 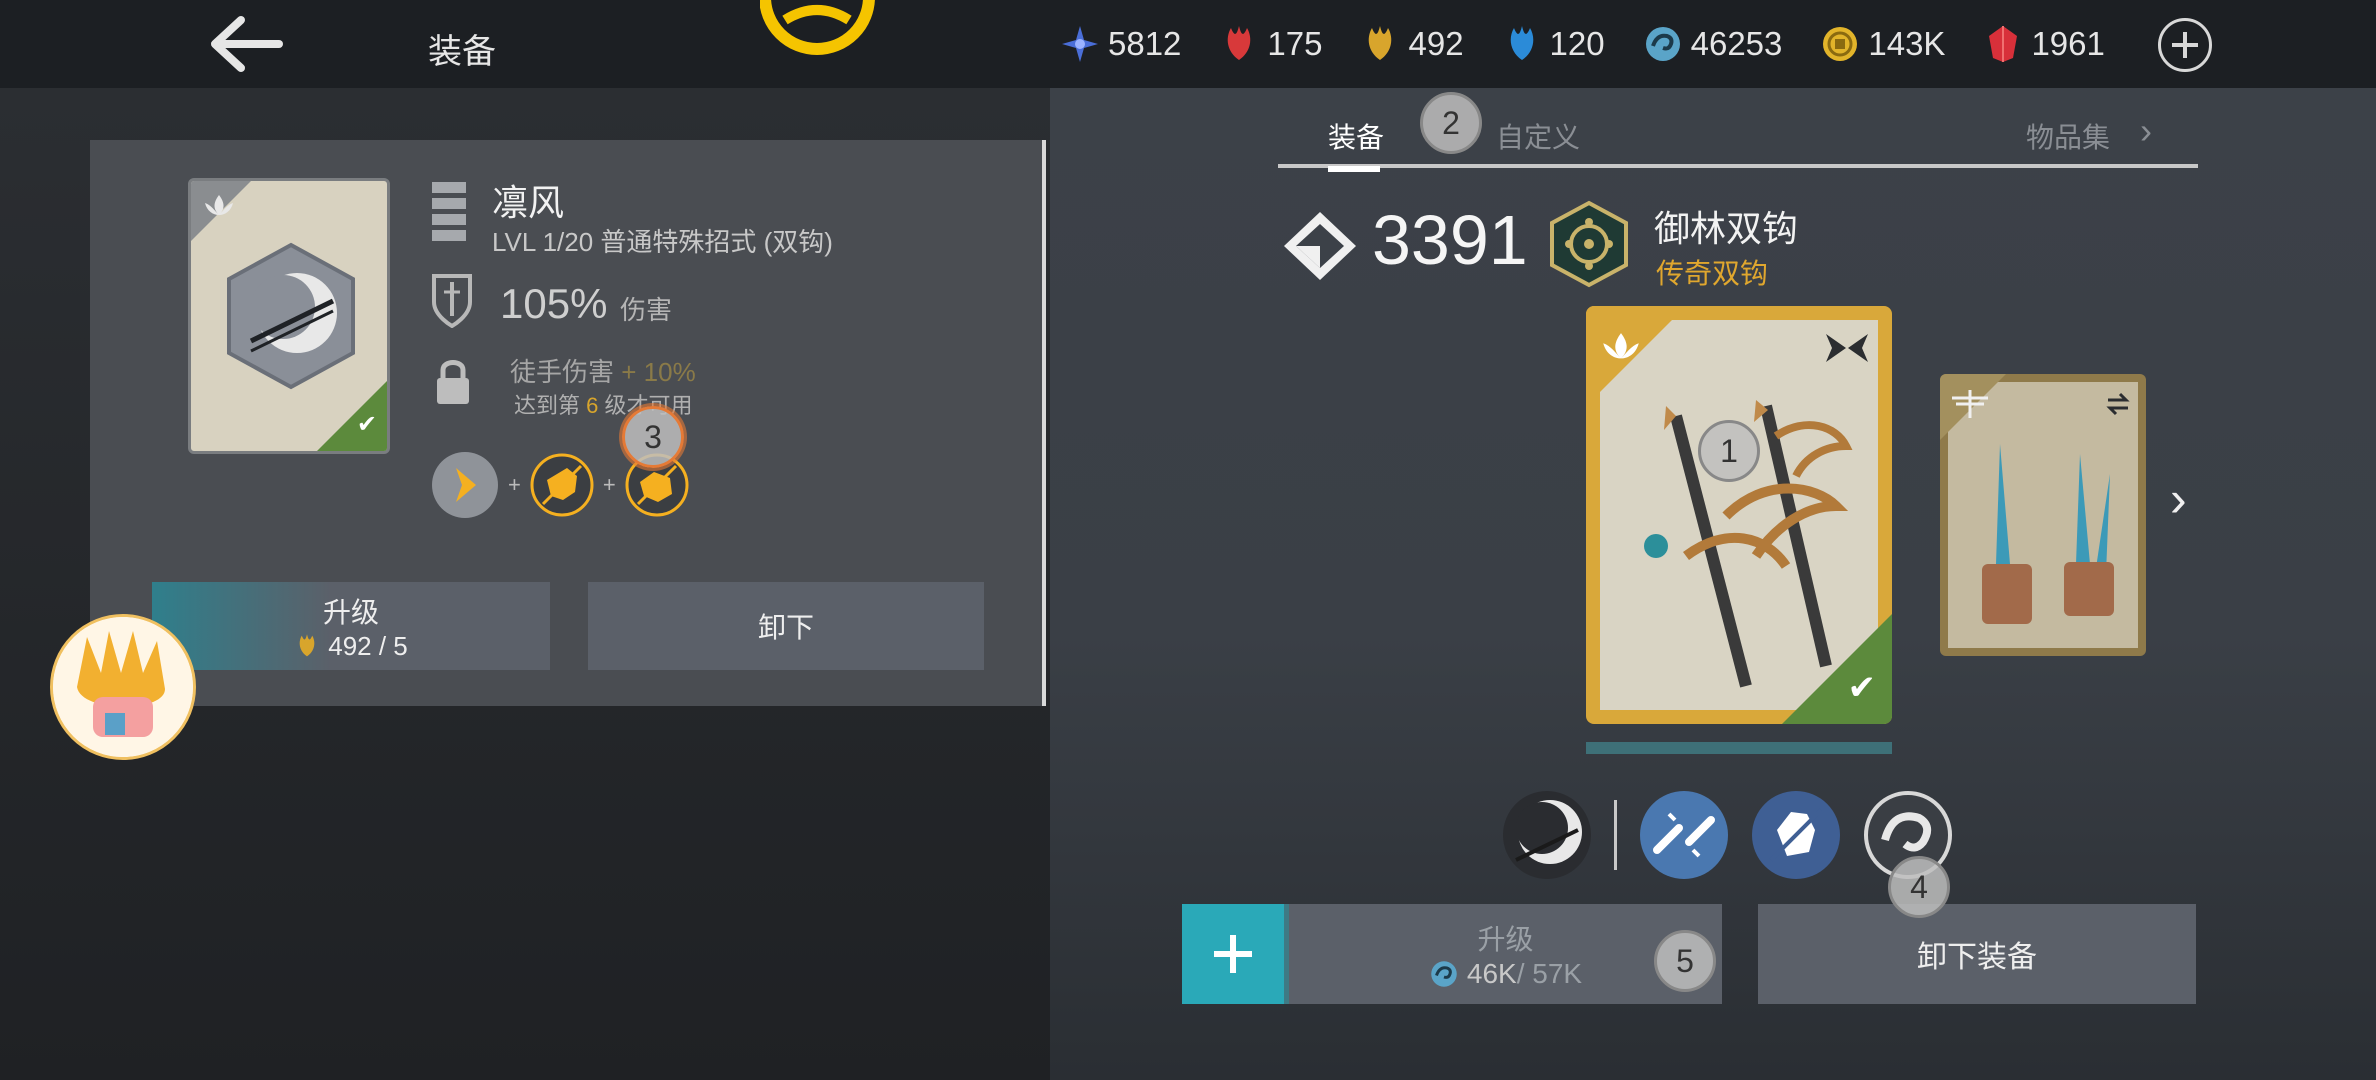 I want to click on currency-gold-leaf: 492, so click(x=1412, y=44).